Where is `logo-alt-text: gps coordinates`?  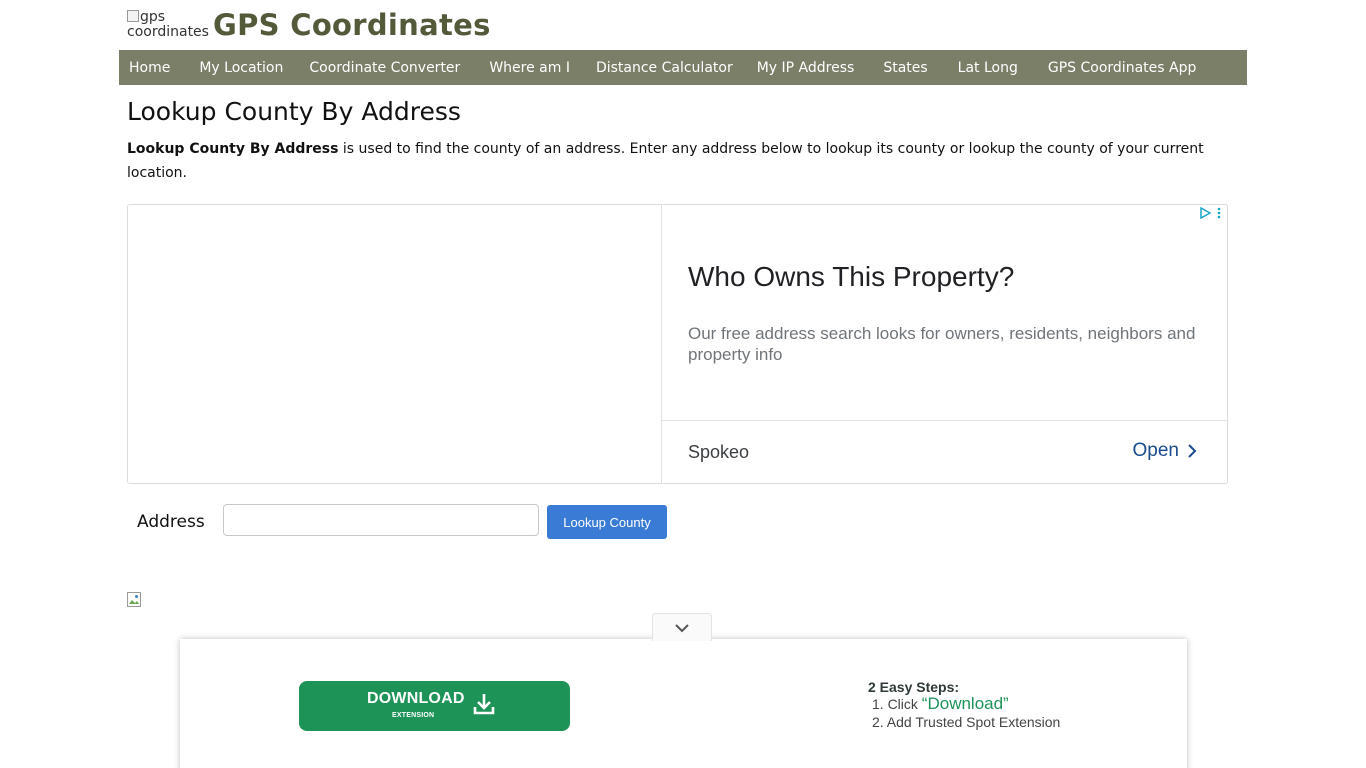 logo-alt-text: gps coordinates is located at coordinates (168, 24).